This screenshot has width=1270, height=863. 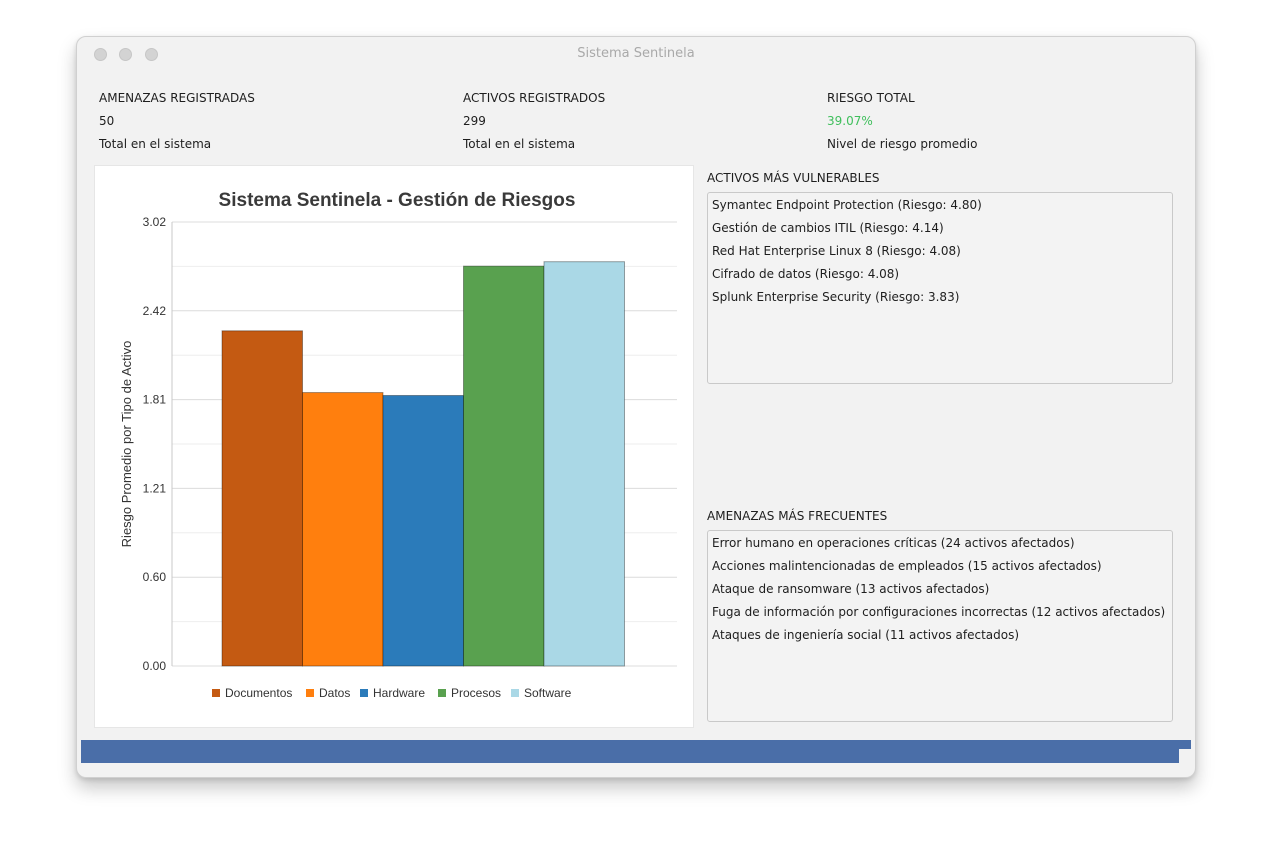 What do you see at coordinates (334, 693) in the screenshot?
I see `legend-label: Datos` at bounding box center [334, 693].